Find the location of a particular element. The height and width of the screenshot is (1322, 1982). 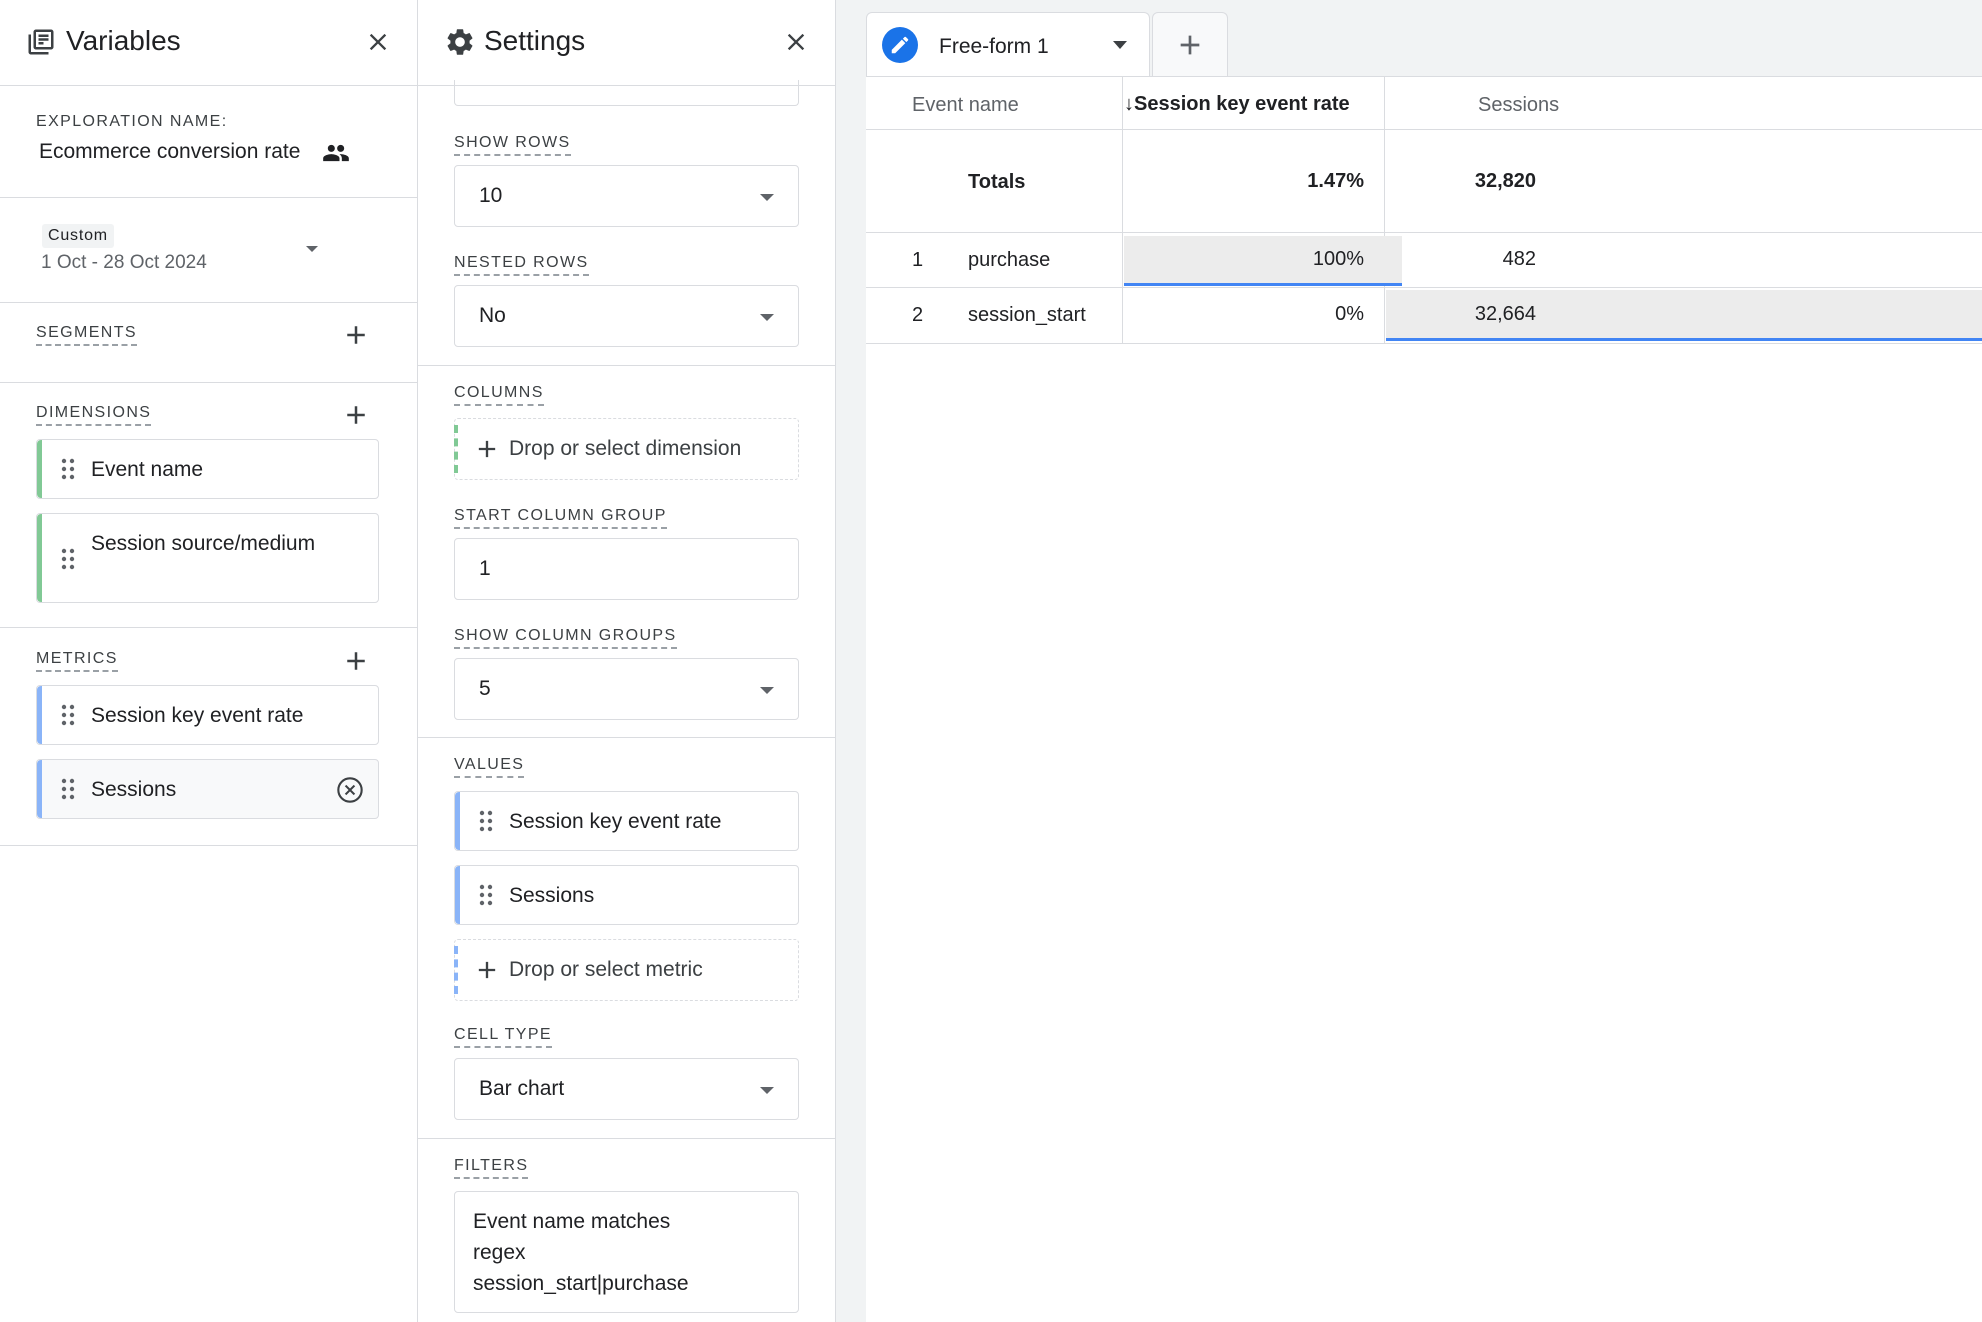

nested-rows-select: No is located at coordinates (626, 316).